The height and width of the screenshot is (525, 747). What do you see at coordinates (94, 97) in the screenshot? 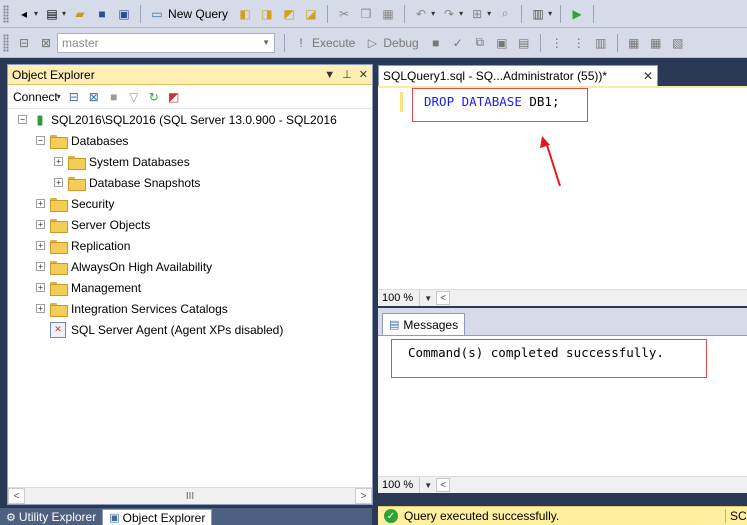
I see `disconnect-icon: ⊠` at bounding box center [94, 97].